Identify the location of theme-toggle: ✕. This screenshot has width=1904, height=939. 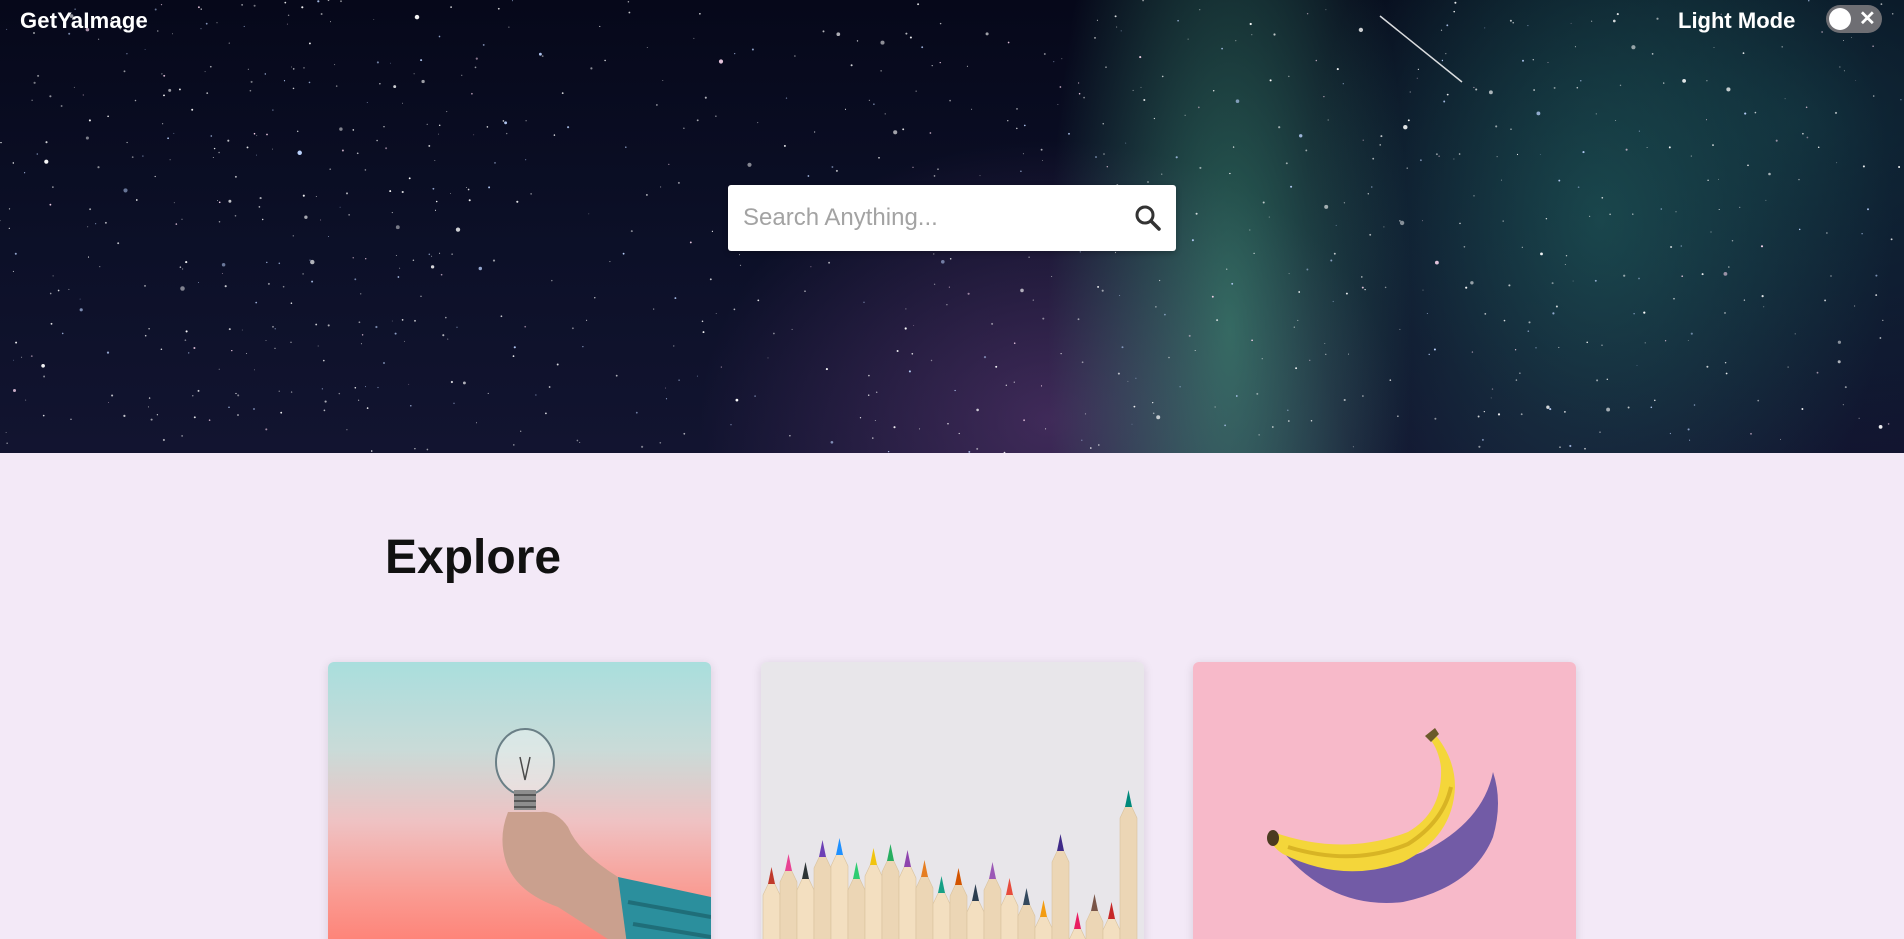
(1854, 19).